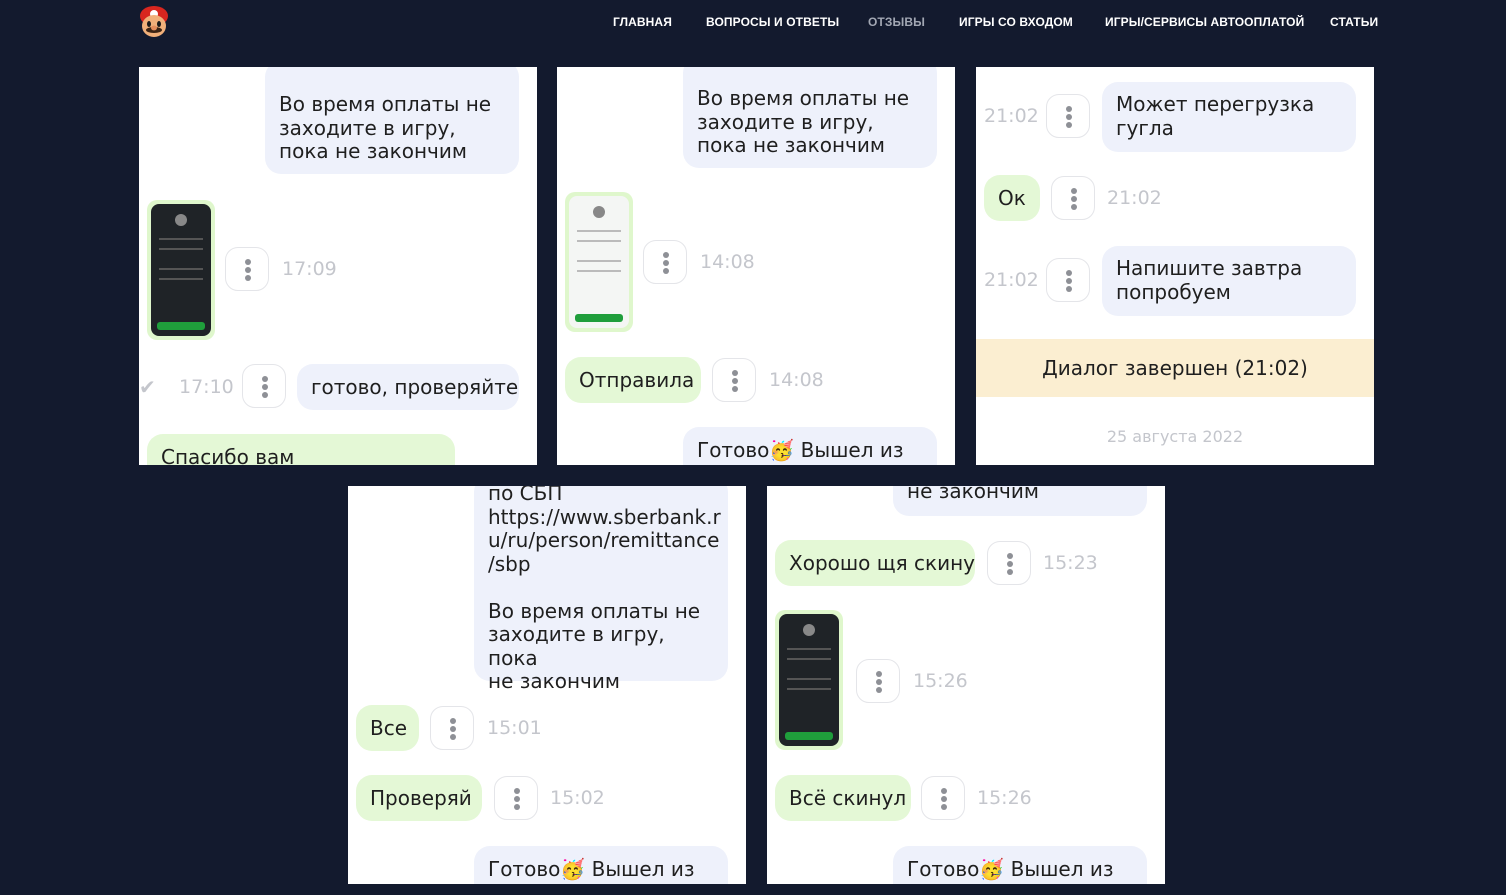  What do you see at coordinates (843, 798) in the screenshot?
I see `outgoing-message: Всё скинул` at bounding box center [843, 798].